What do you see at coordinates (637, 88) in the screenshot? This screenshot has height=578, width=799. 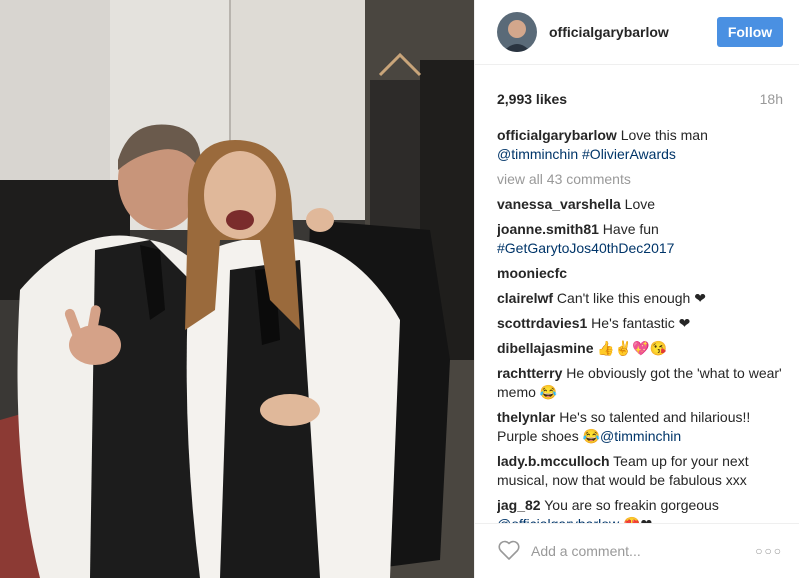 I see `post-meta: 2,993 likes 18h` at bounding box center [637, 88].